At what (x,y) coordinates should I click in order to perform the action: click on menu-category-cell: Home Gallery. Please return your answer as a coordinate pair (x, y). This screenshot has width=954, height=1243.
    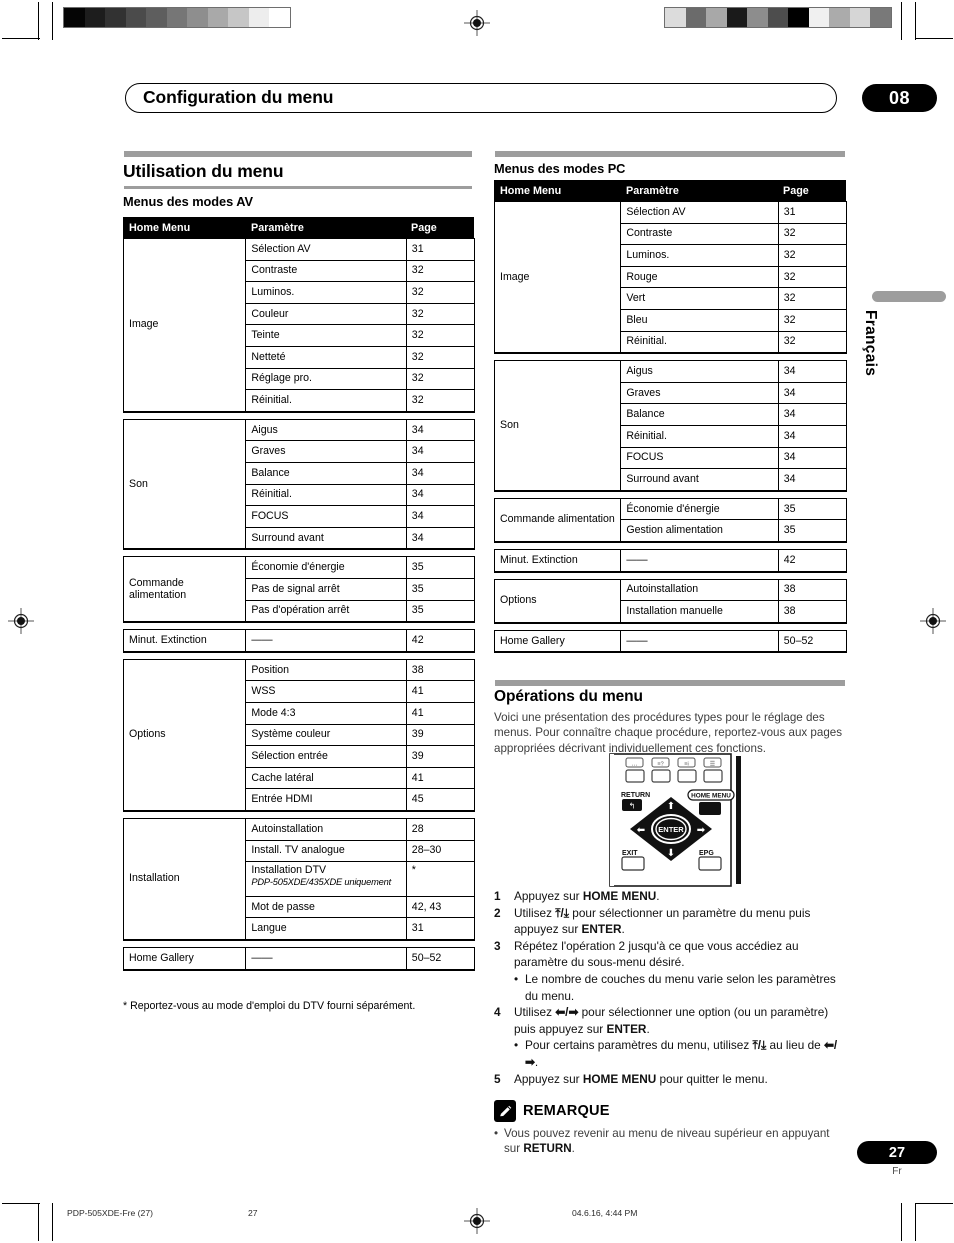
    Looking at the image, I should click on (184, 958).